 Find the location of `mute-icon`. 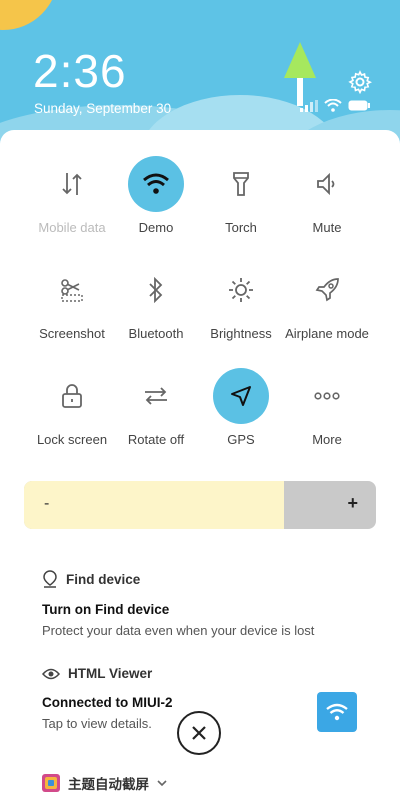

mute-icon is located at coordinates (326, 184).